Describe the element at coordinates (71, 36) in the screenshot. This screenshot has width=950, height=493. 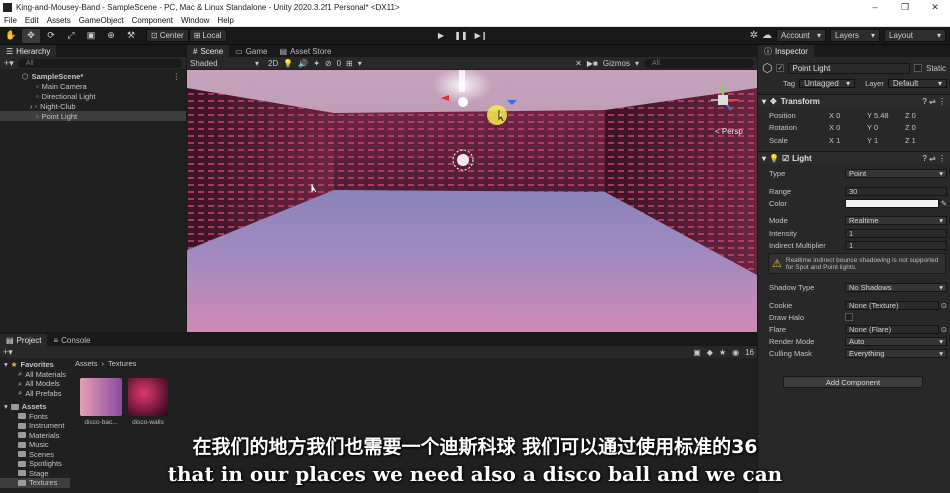
I see `scale-tool-icon: ⤢` at that location.